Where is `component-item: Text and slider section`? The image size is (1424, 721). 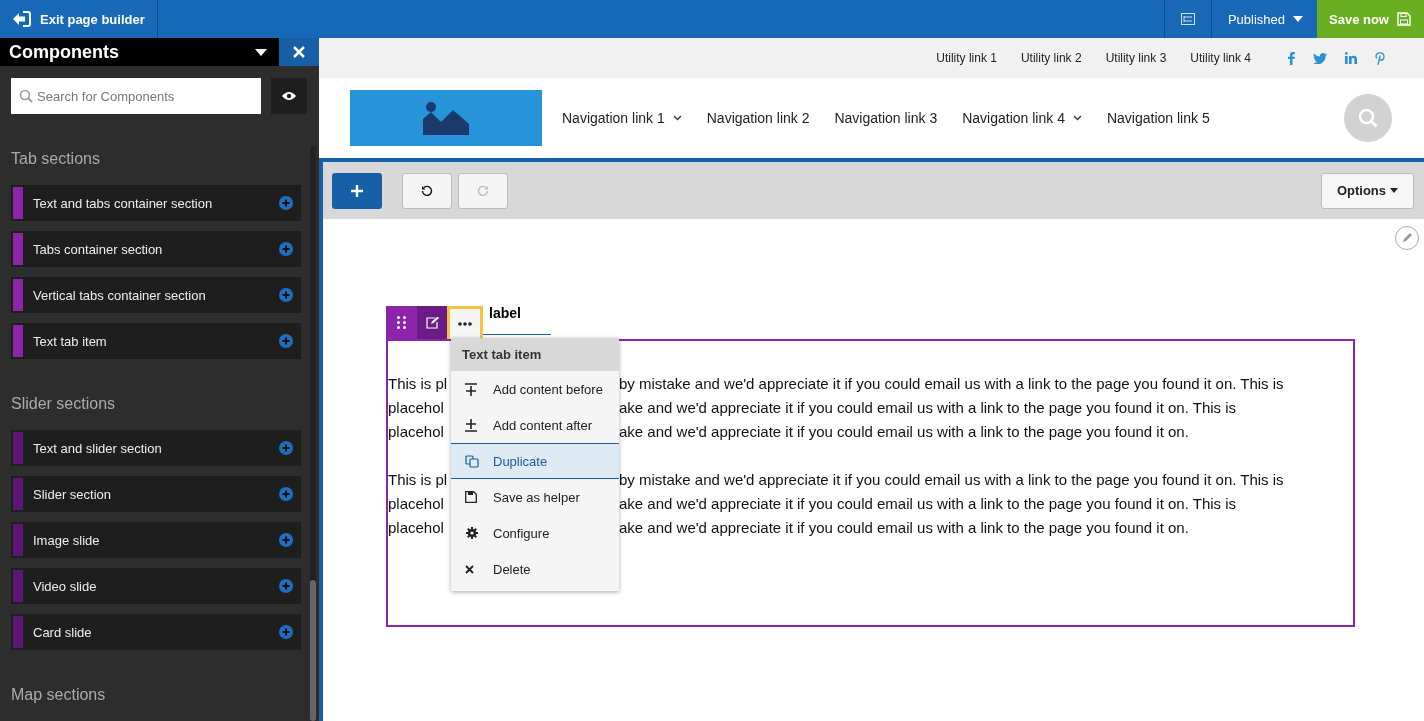 component-item: Text and slider section is located at coordinates (156, 448).